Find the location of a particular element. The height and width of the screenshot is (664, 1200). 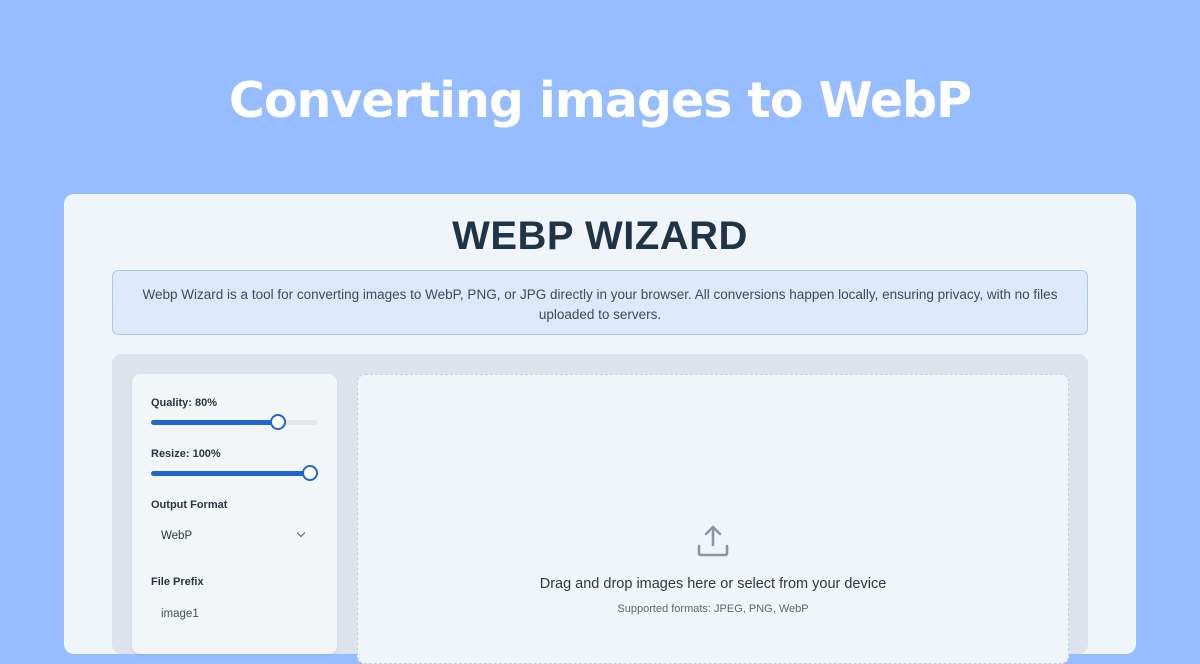

resize-label: Resize: 100% is located at coordinates (186, 454).